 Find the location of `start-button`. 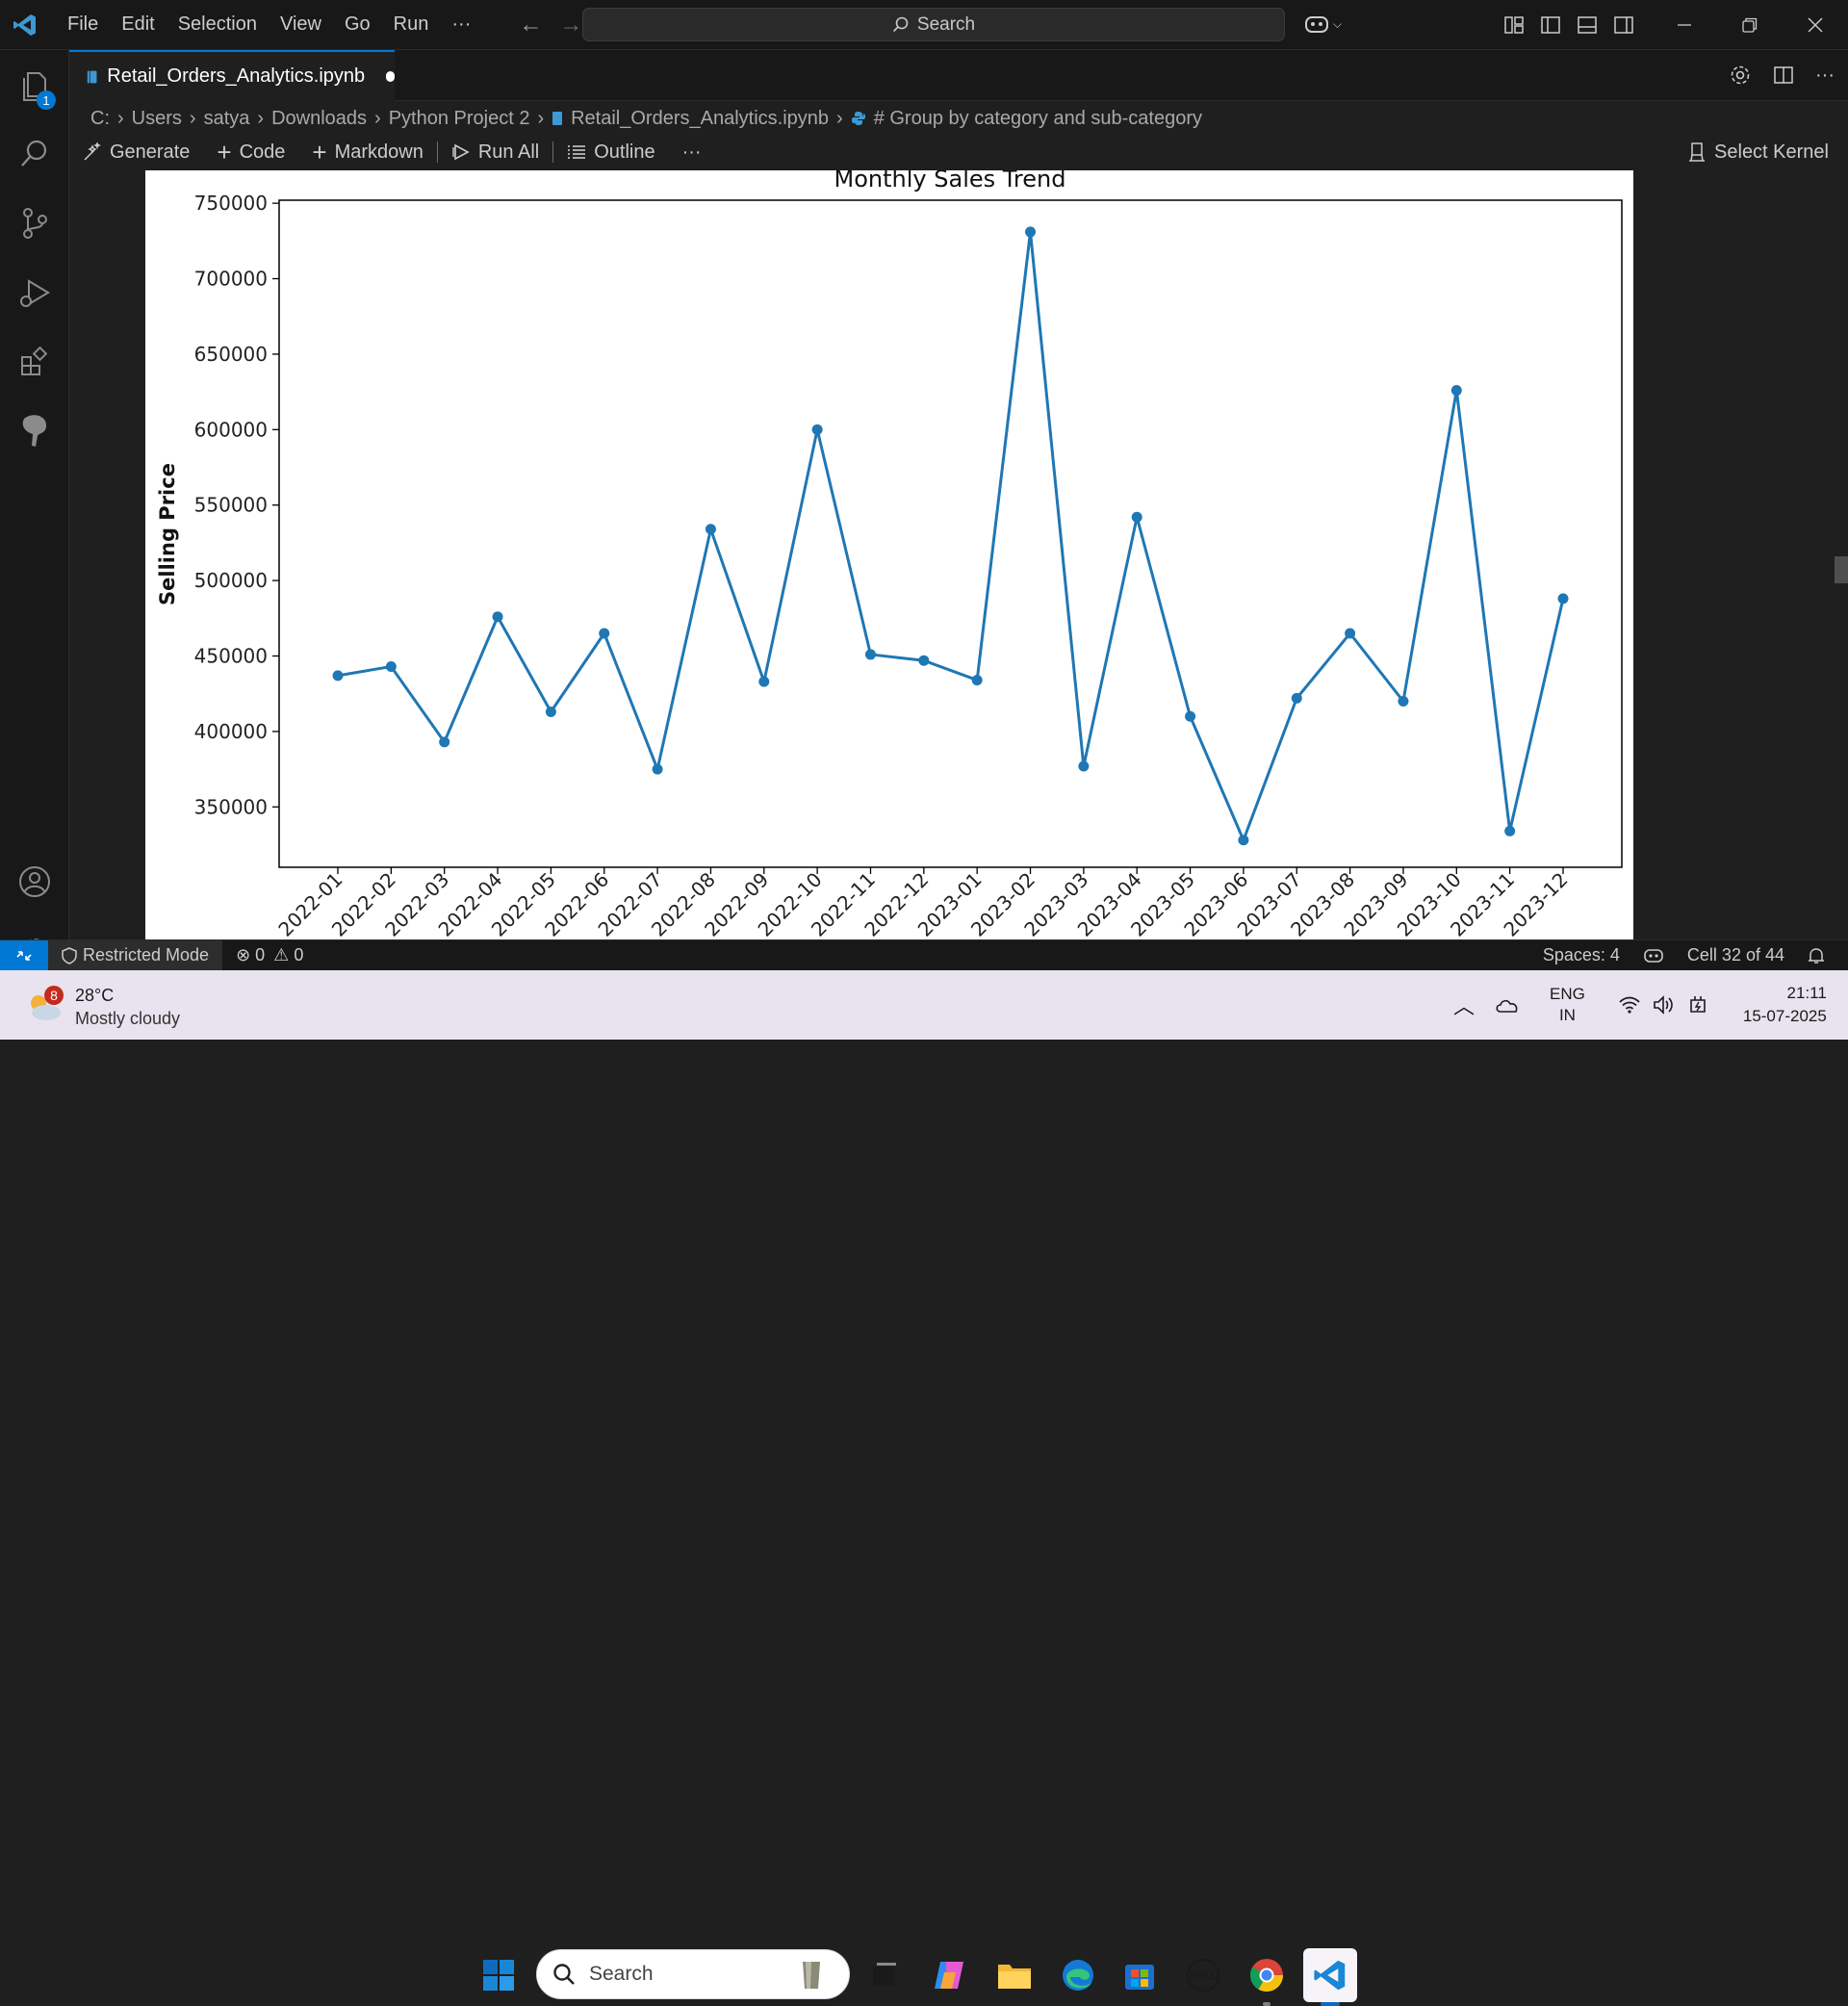

start-button is located at coordinates (499, 1975).